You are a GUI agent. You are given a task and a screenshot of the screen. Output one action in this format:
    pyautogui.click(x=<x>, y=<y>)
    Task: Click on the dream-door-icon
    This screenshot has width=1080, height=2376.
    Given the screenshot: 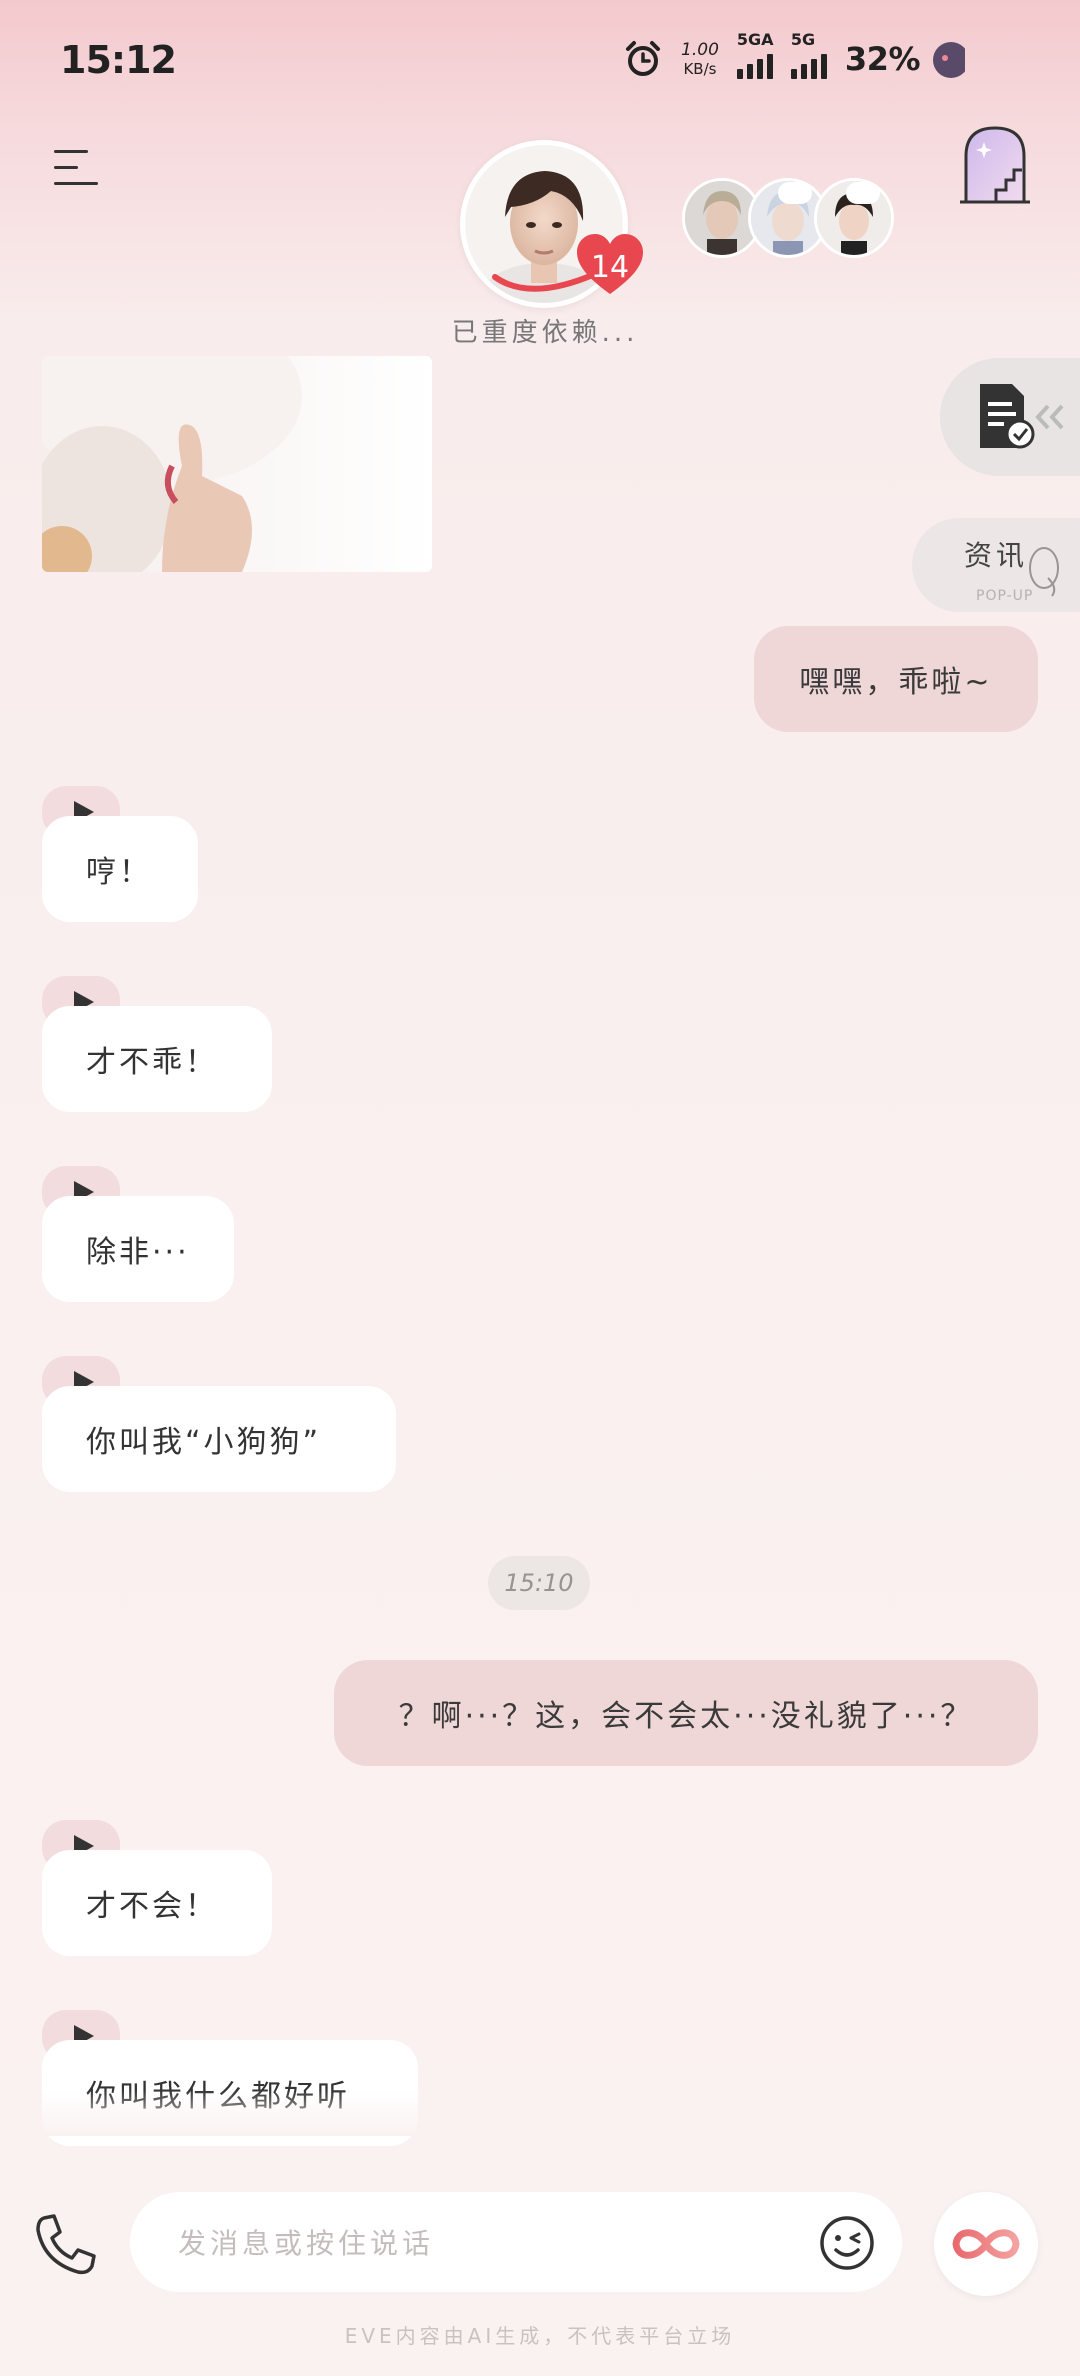 What is the action you would take?
    pyautogui.click(x=995, y=163)
    